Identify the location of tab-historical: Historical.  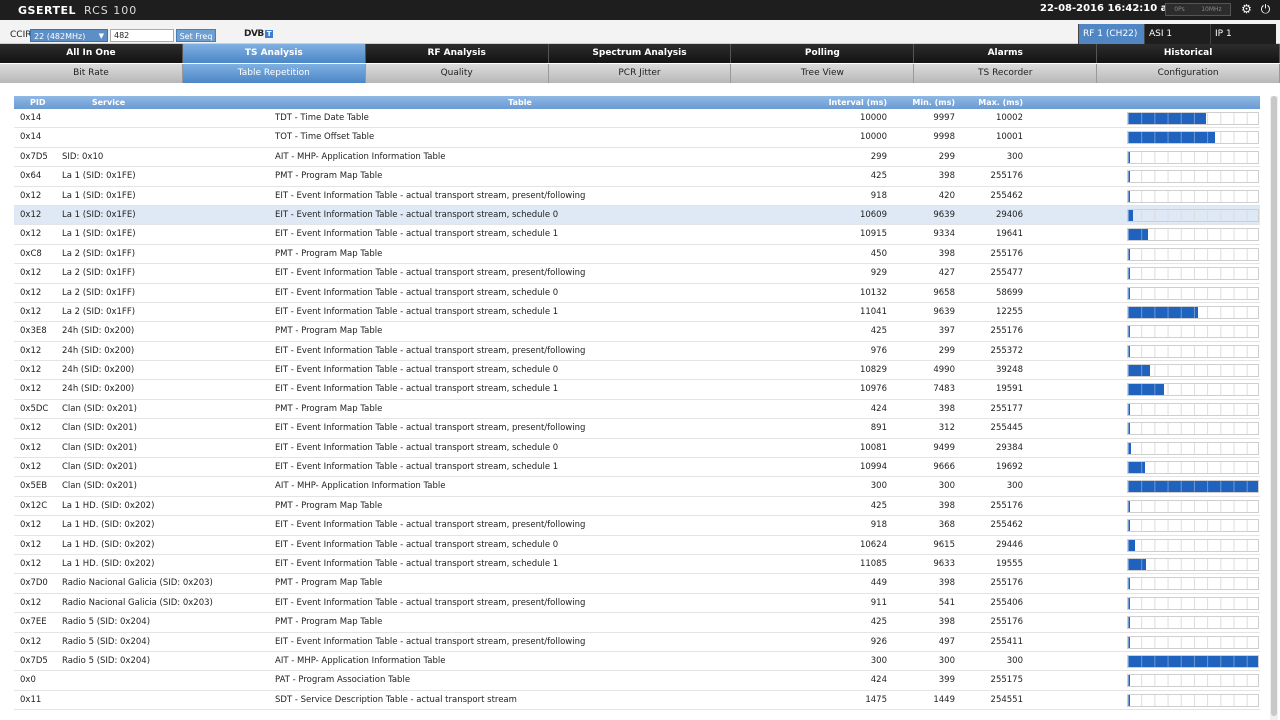
(1188, 53).